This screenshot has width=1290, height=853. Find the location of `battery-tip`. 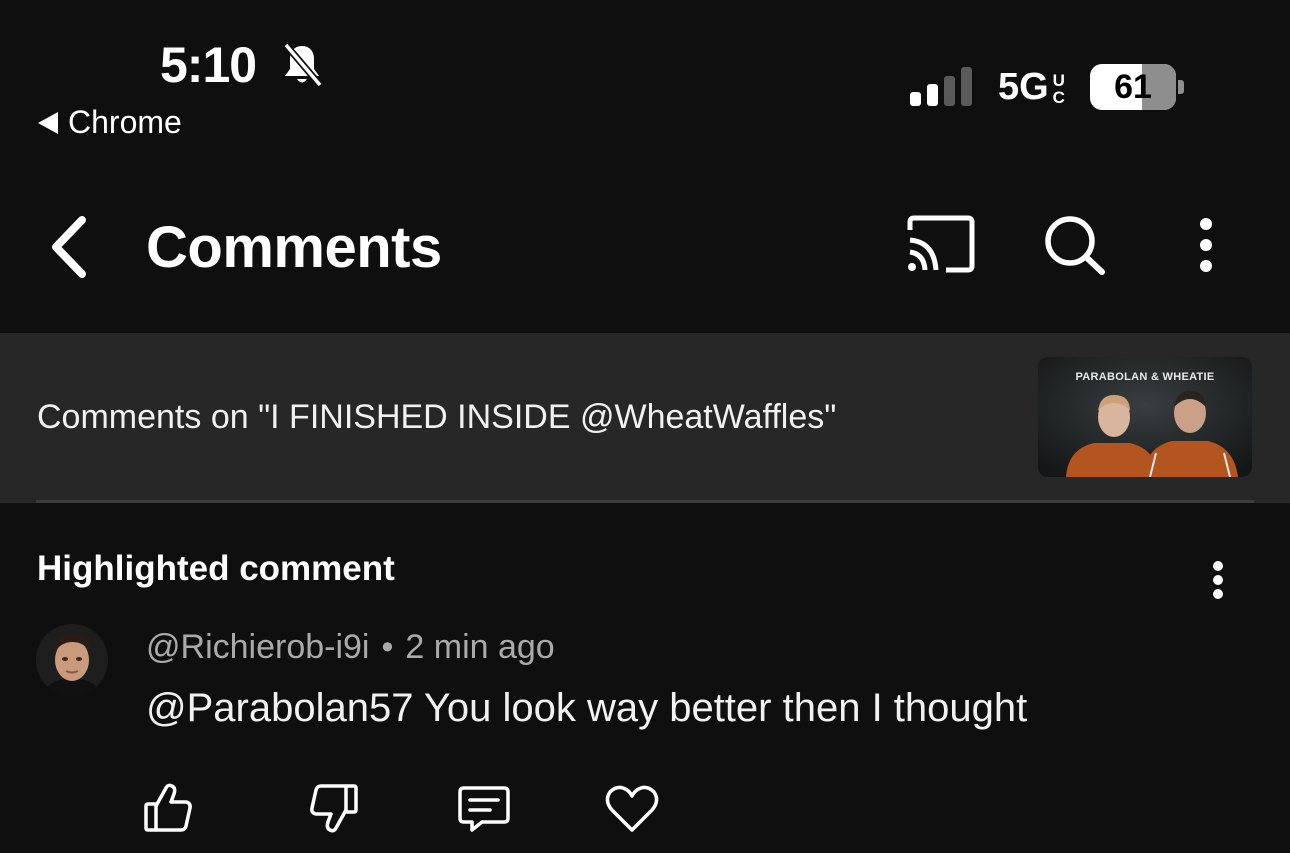

battery-tip is located at coordinates (1181, 87).